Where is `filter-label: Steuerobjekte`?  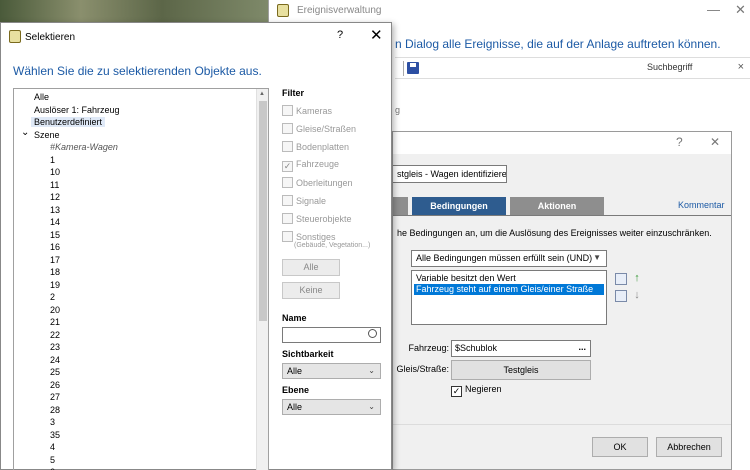
filter-label: Steuerobjekte is located at coordinates (324, 219).